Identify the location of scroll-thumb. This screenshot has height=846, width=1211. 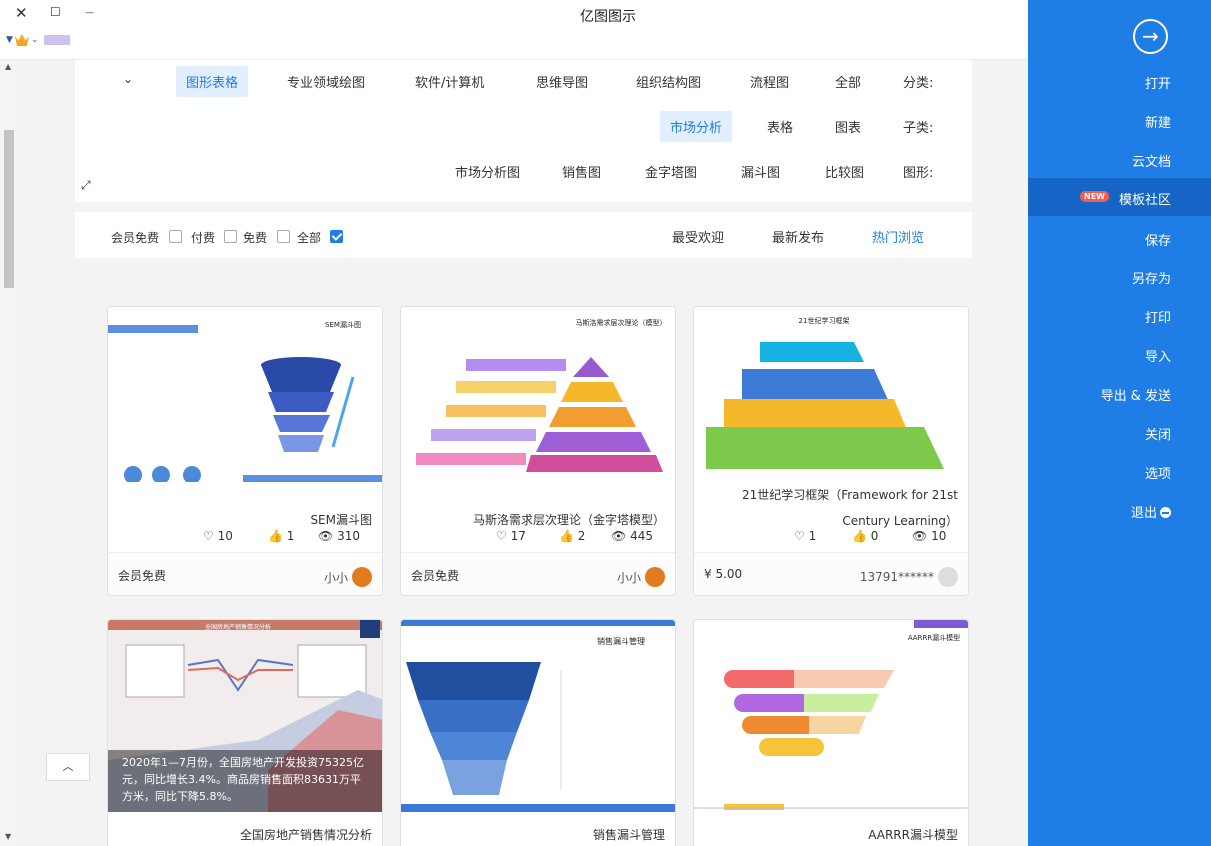
(9, 209).